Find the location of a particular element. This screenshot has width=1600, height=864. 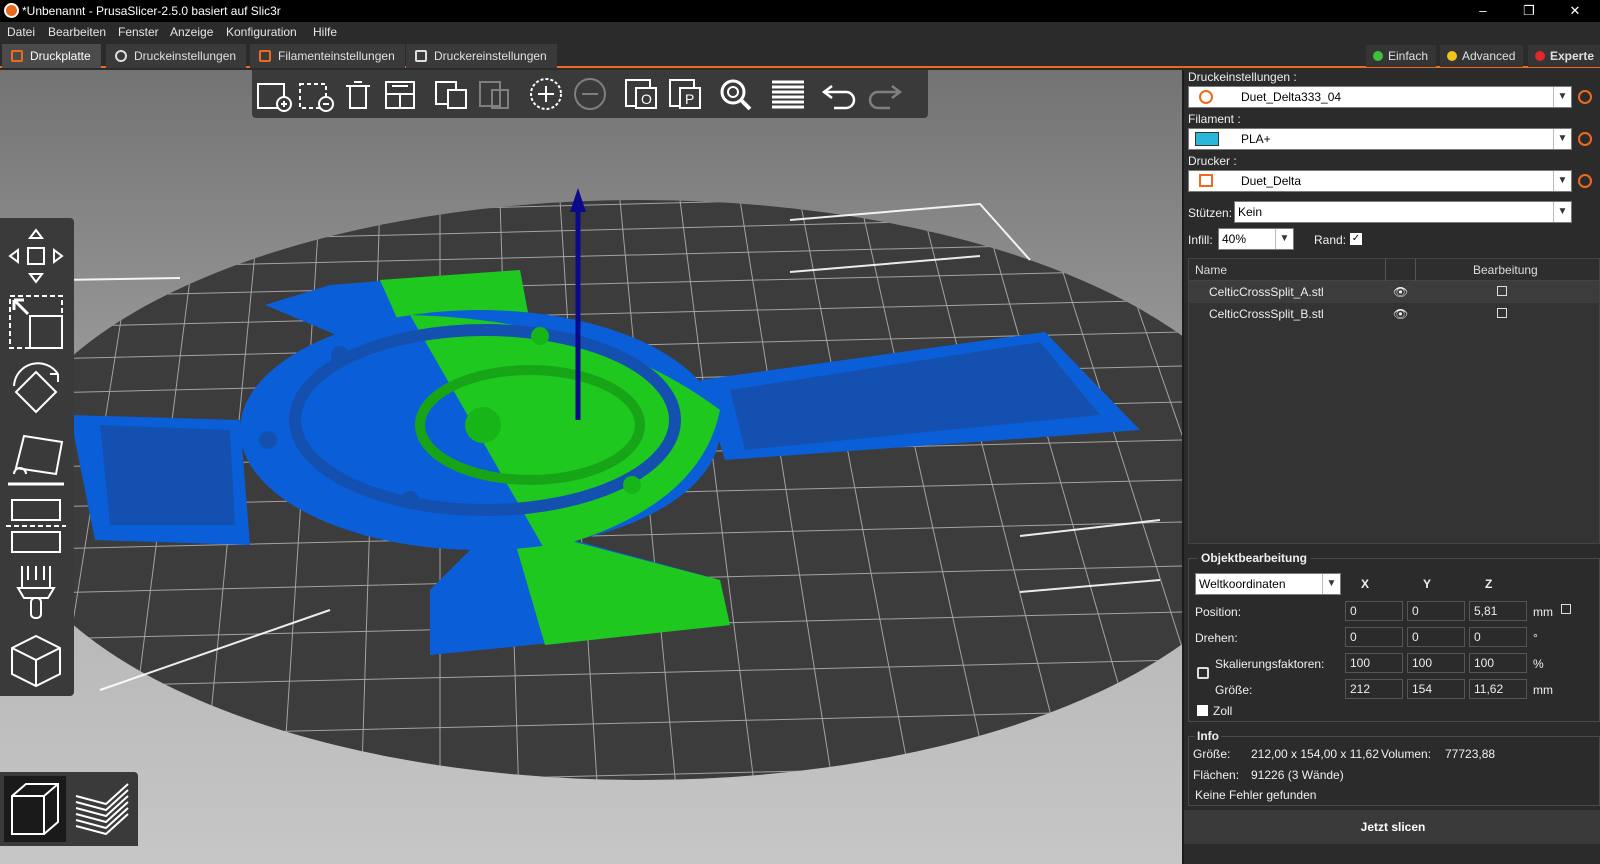

tab-druckereinstellungen: Druckereinstellungen is located at coordinates (481, 56).